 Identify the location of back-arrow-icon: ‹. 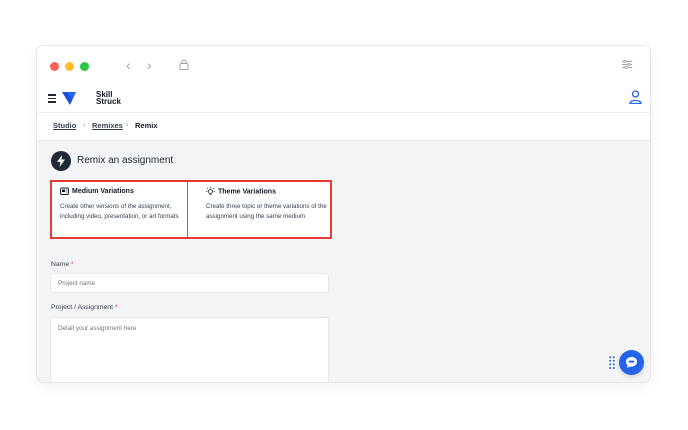
(128, 65).